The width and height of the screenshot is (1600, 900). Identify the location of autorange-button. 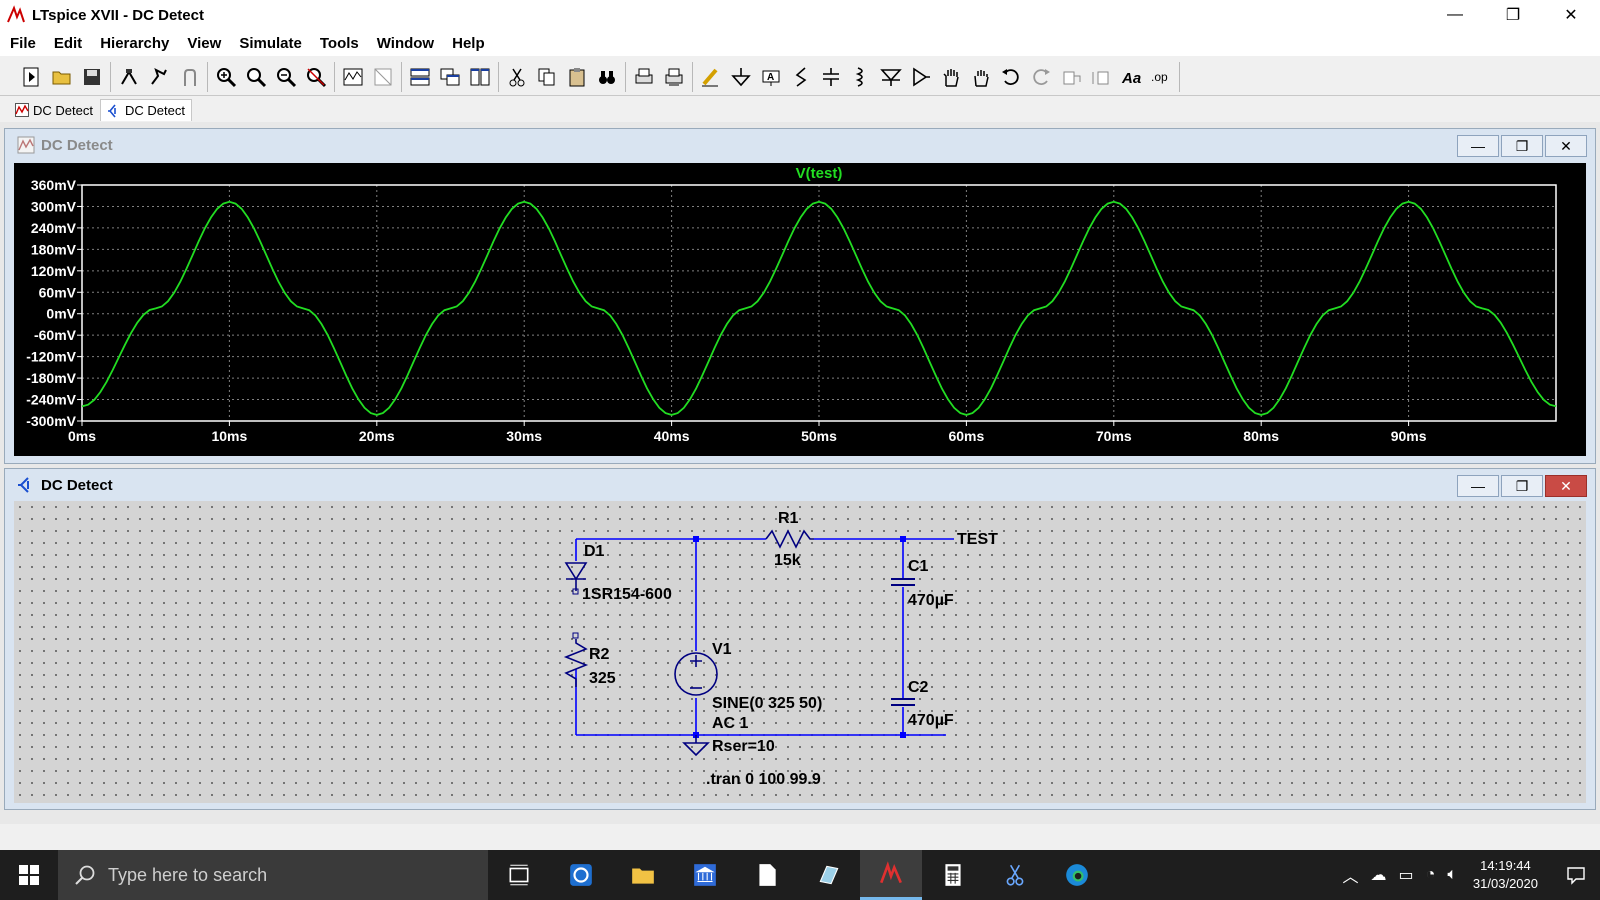
(353, 77).